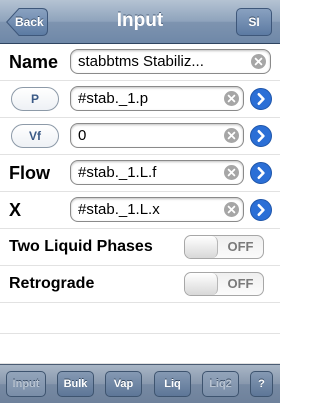  What do you see at coordinates (81, 246) in the screenshot?
I see `two-liquid-phases-label: Two Liquid Phases` at bounding box center [81, 246].